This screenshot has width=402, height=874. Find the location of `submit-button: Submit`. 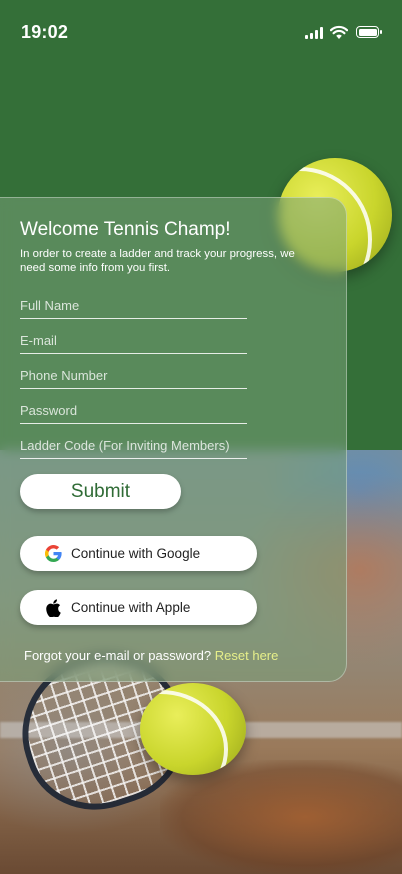

submit-button: Submit is located at coordinates (100, 491).